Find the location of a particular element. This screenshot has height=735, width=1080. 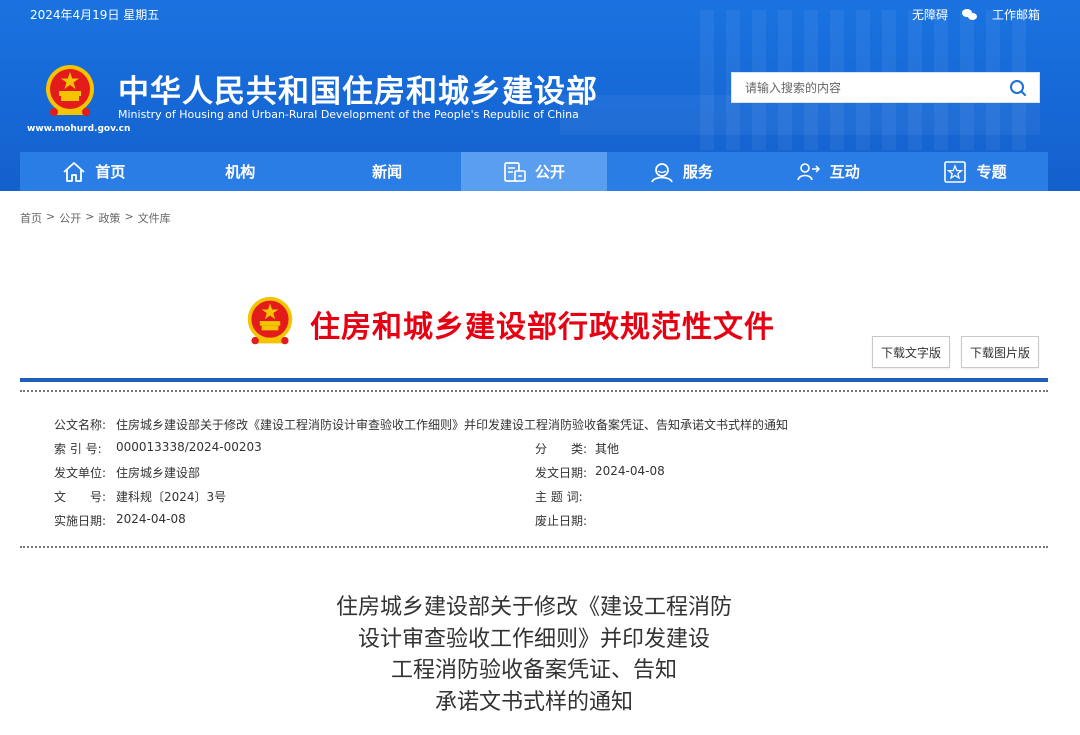

document-title-line: 设计审查验收工作细则》并印发建设 is located at coordinates (533, 639).